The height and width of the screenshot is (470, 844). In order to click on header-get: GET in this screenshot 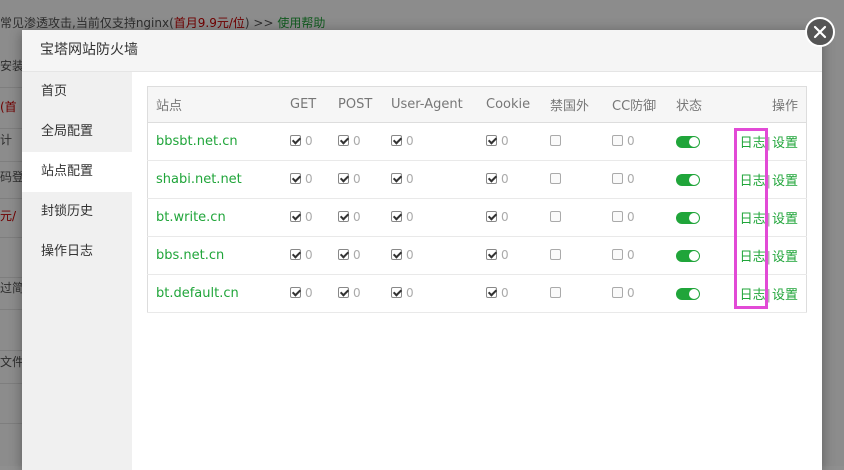, I will do `click(314, 104)`.